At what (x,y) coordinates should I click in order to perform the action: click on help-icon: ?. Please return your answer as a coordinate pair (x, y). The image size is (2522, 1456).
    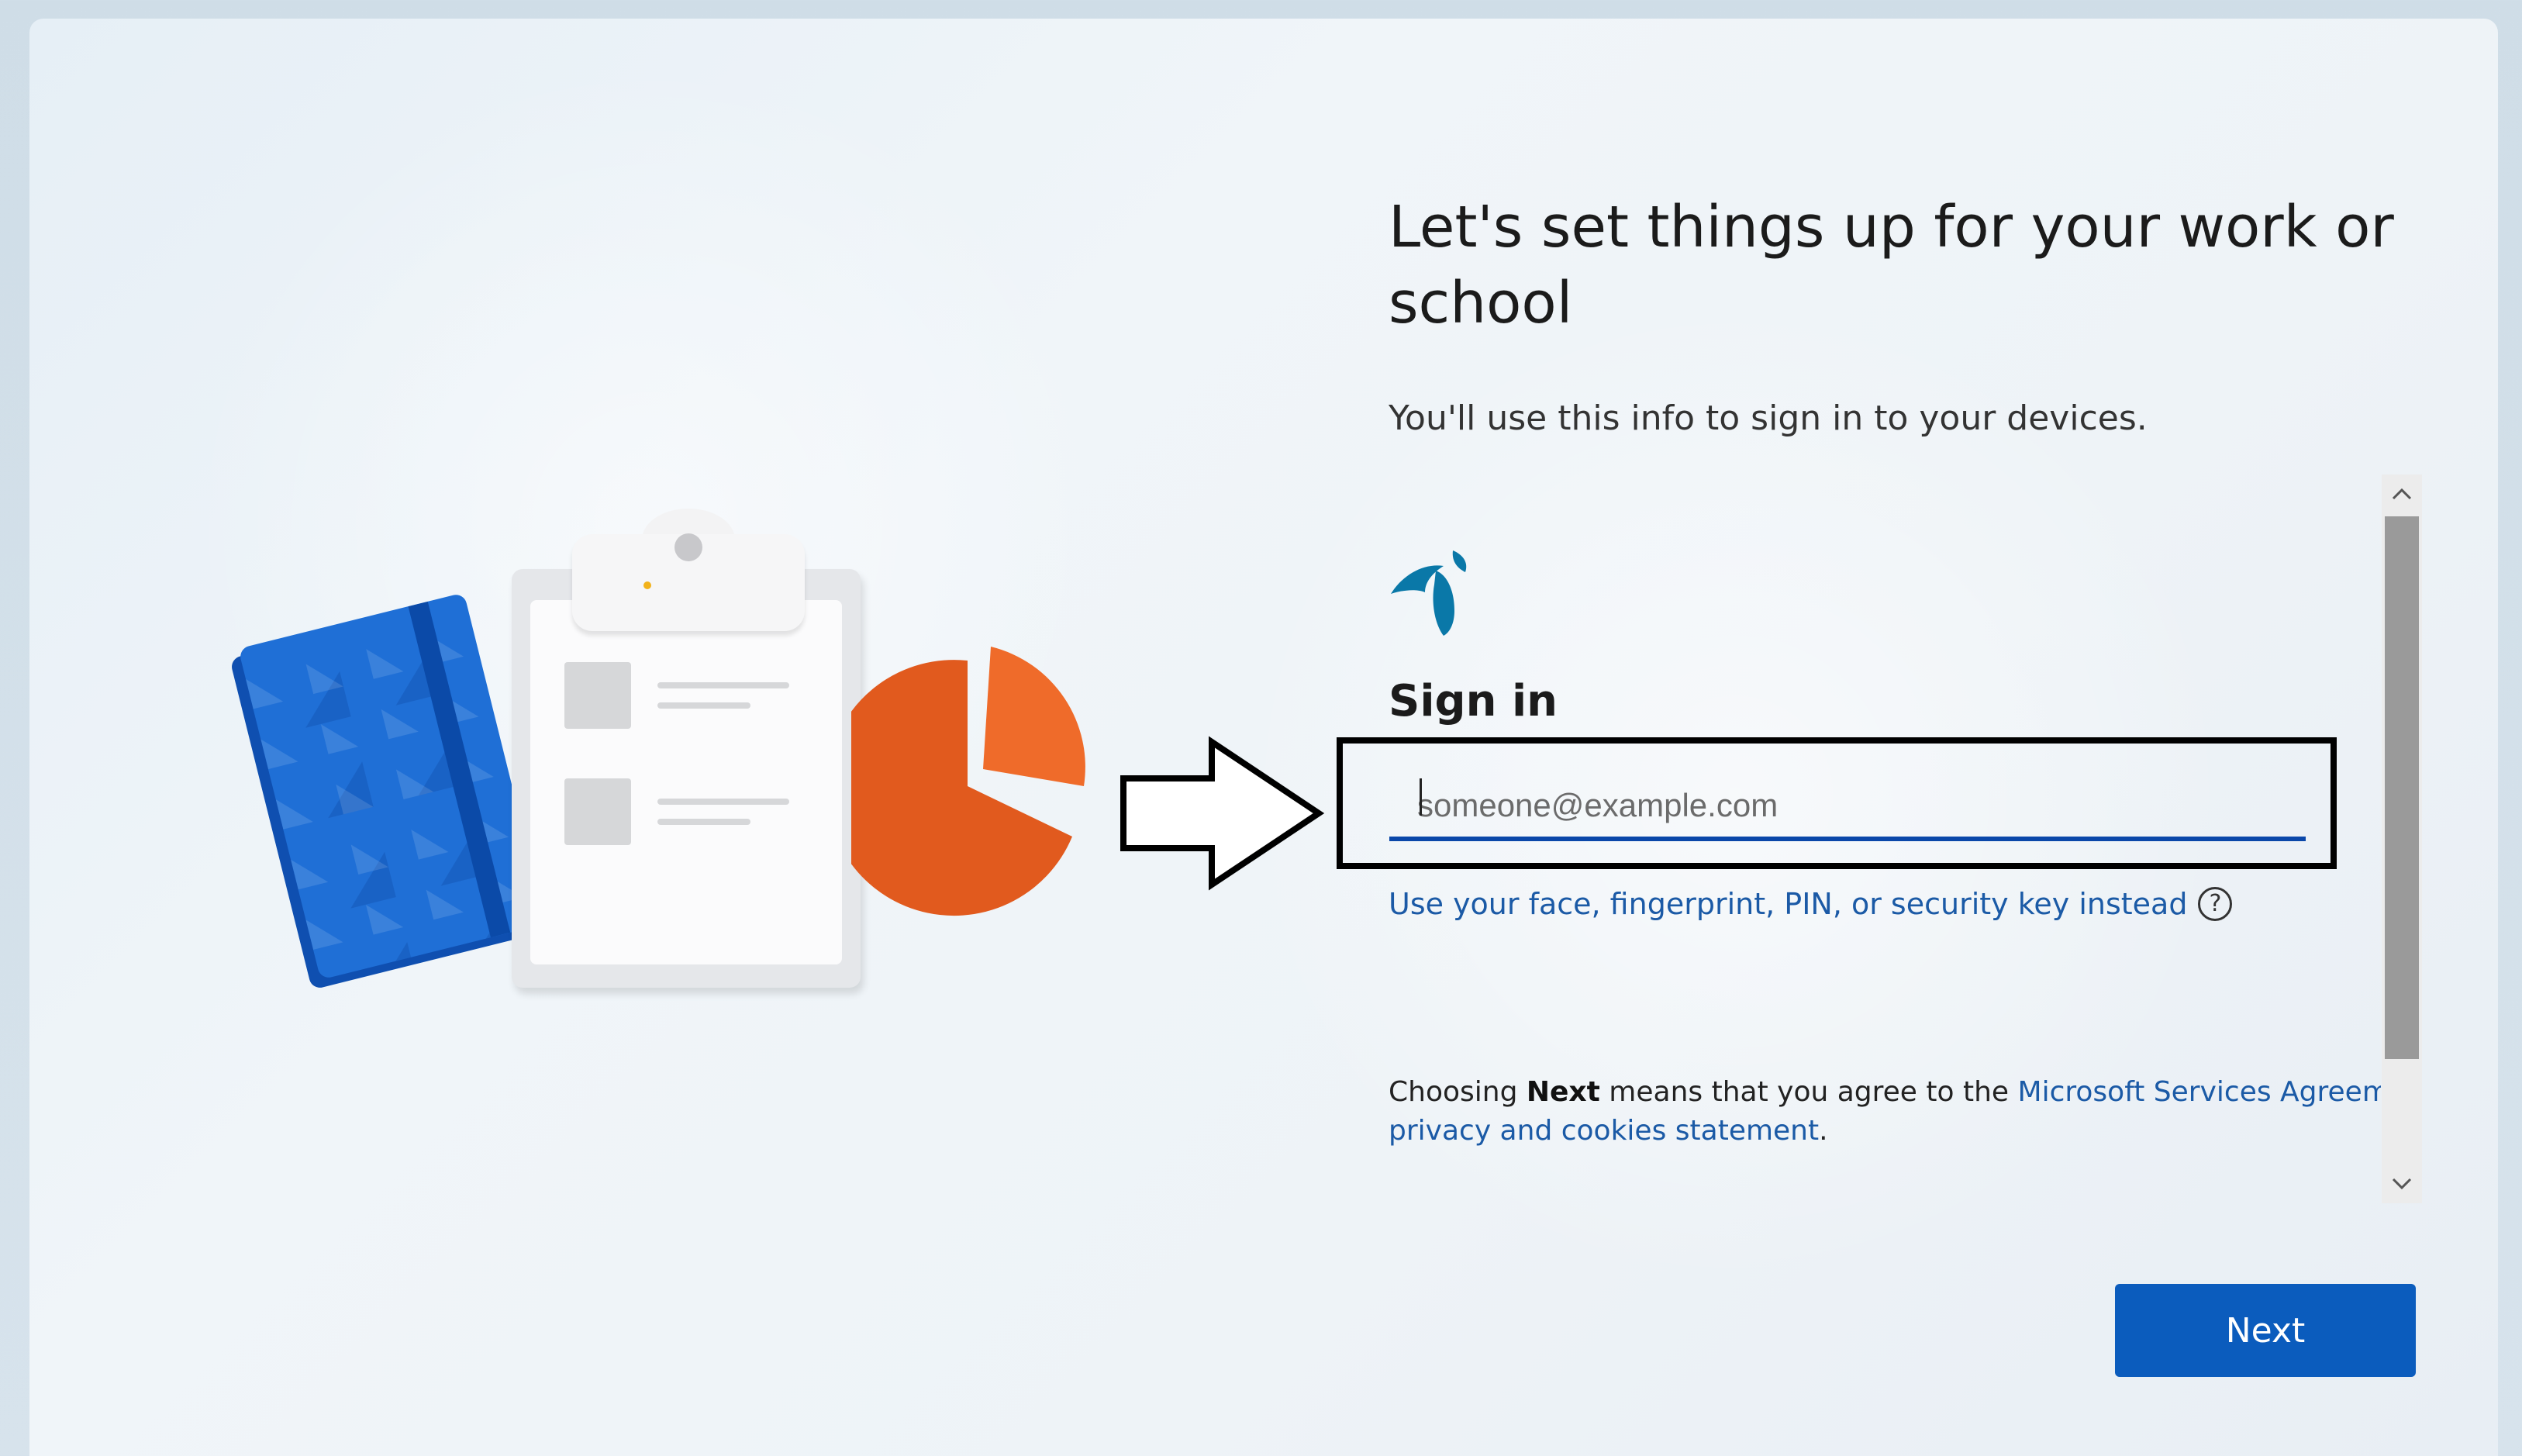
    Looking at the image, I should click on (2215, 904).